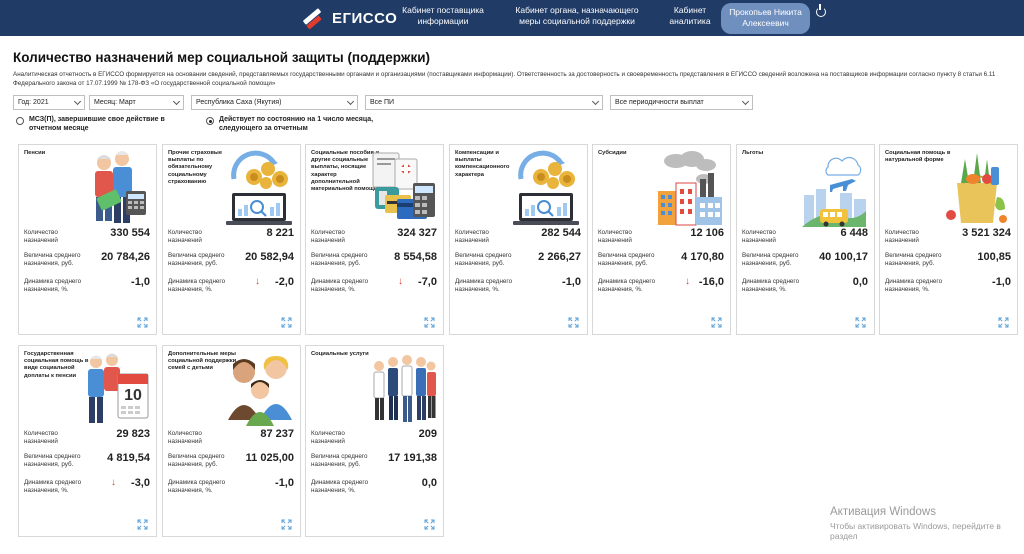  What do you see at coordinates (690, 16) in the screenshot?
I see `nav-analyst-cabinet: Кабинет аналитика` at bounding box center [690, 16].